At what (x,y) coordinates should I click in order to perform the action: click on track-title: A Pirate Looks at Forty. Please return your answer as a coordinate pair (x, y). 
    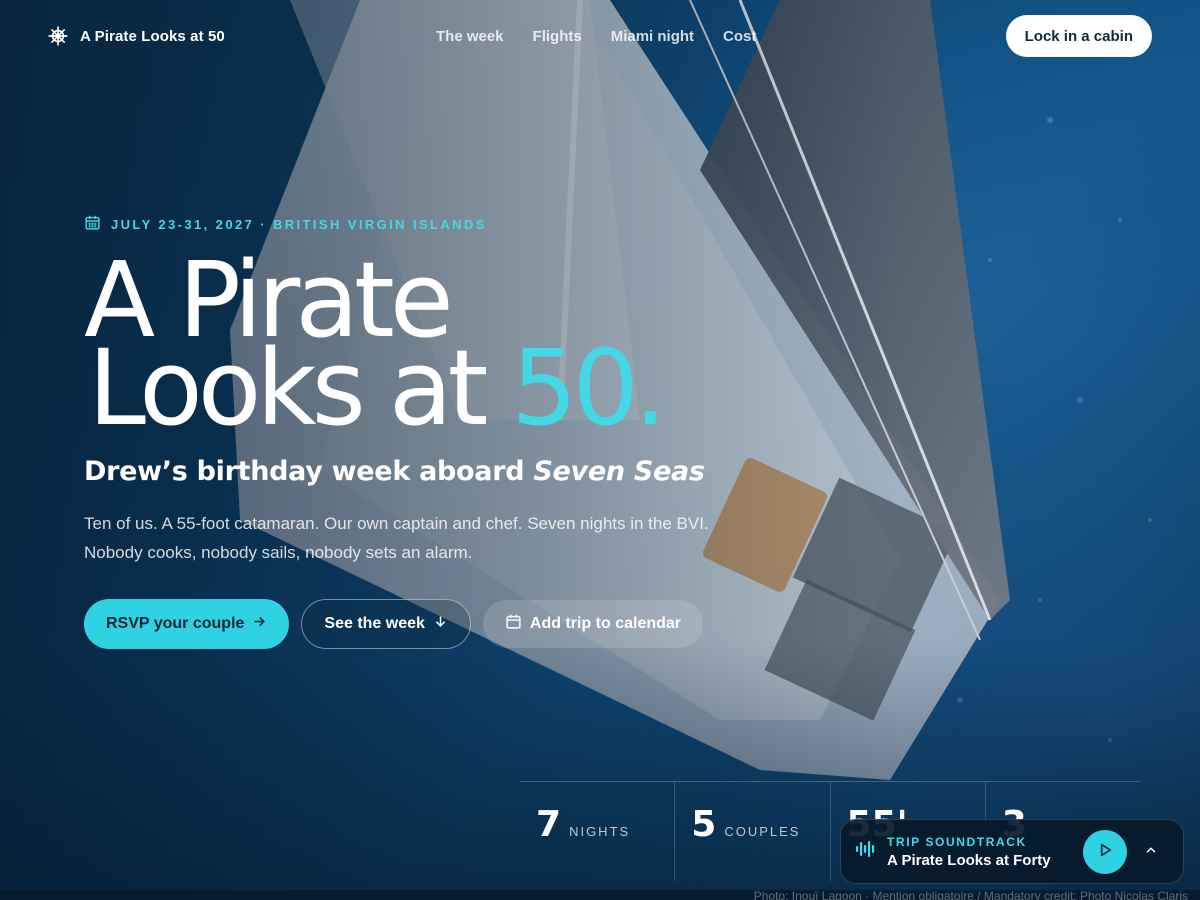
    Looking at the image, I should click on (969, 860).